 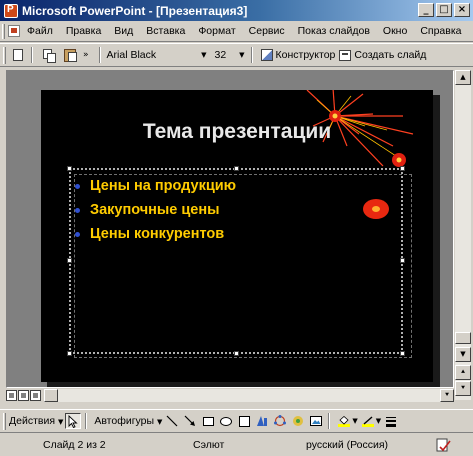 I want to click on scroll-thumb, so click(x=463, y=338).